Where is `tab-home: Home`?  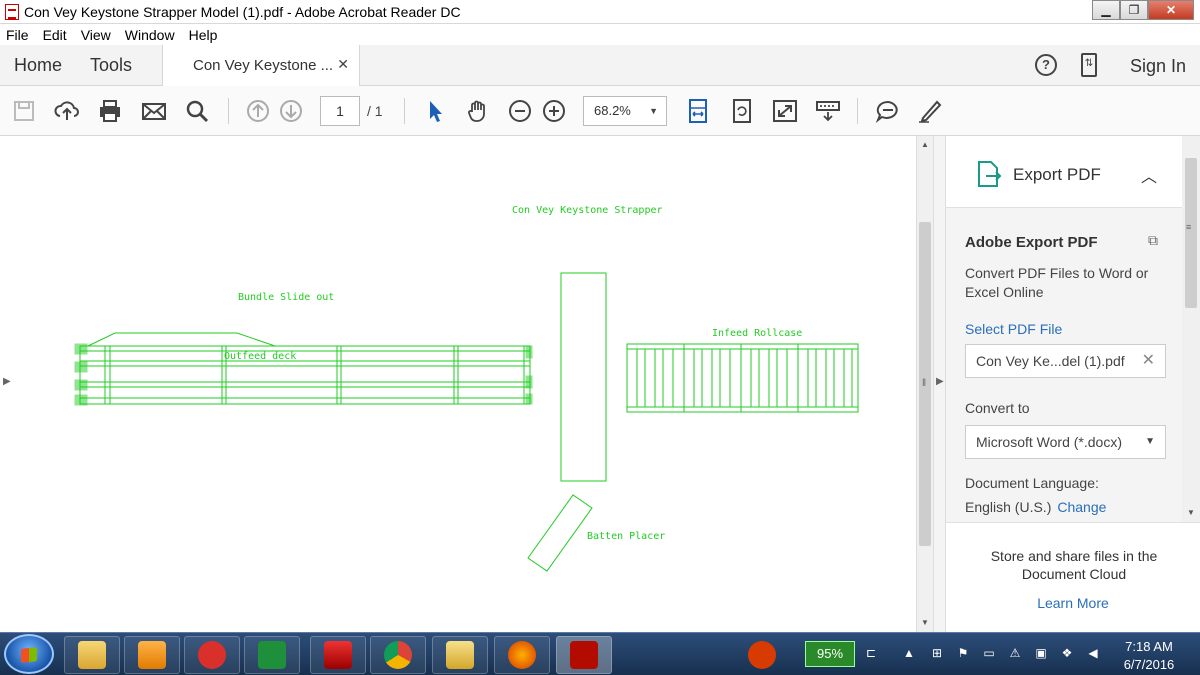
tab-home: Home is located at coordinates (38, 65).